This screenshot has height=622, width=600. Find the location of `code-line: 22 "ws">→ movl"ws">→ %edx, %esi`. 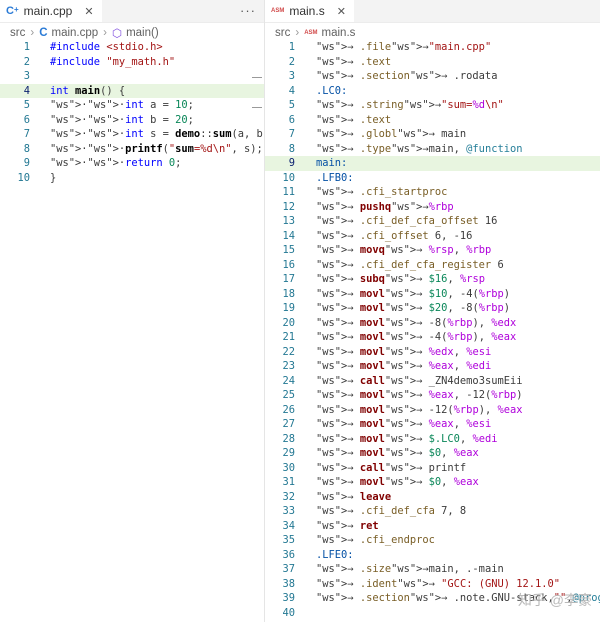

code-line: 22 "ws">→ movl"ws">→ %edx, %esi is located at coordinates (432, 352).